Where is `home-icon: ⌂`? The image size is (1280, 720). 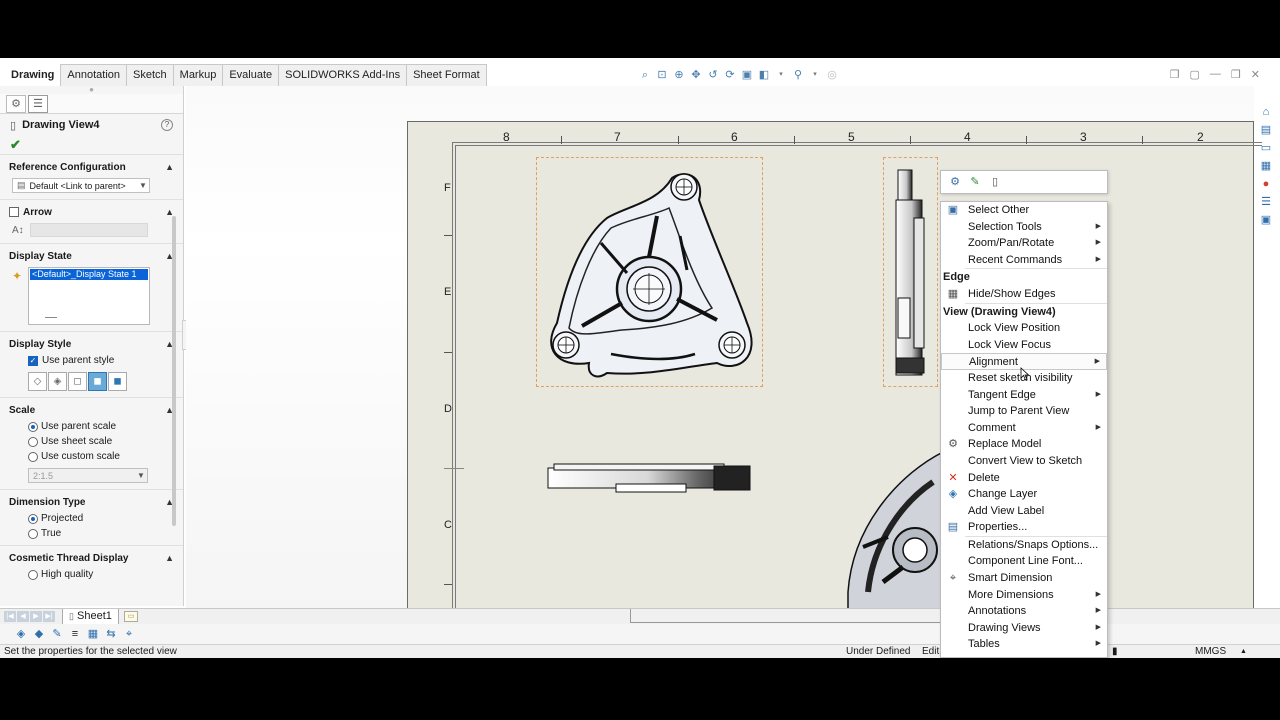 home-icon: ⌂ is located at coordinates (1266, 112).